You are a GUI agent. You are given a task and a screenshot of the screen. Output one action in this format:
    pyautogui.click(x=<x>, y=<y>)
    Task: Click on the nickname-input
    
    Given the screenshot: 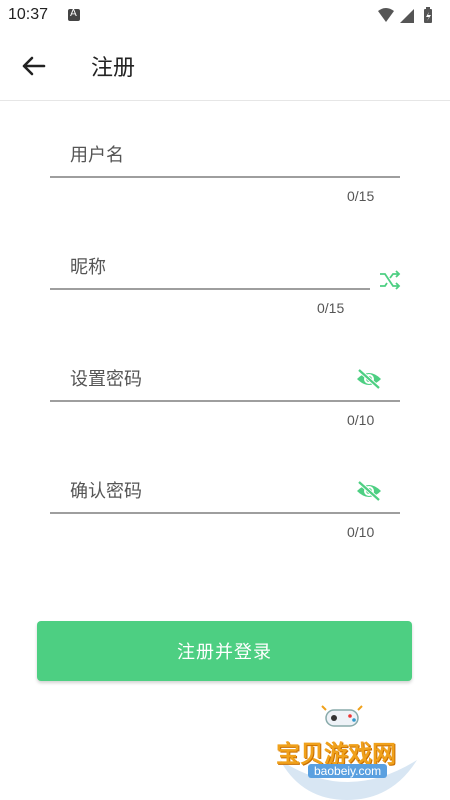 What is the action you would take?
    pyautogui.click(x=210, y=268)
    